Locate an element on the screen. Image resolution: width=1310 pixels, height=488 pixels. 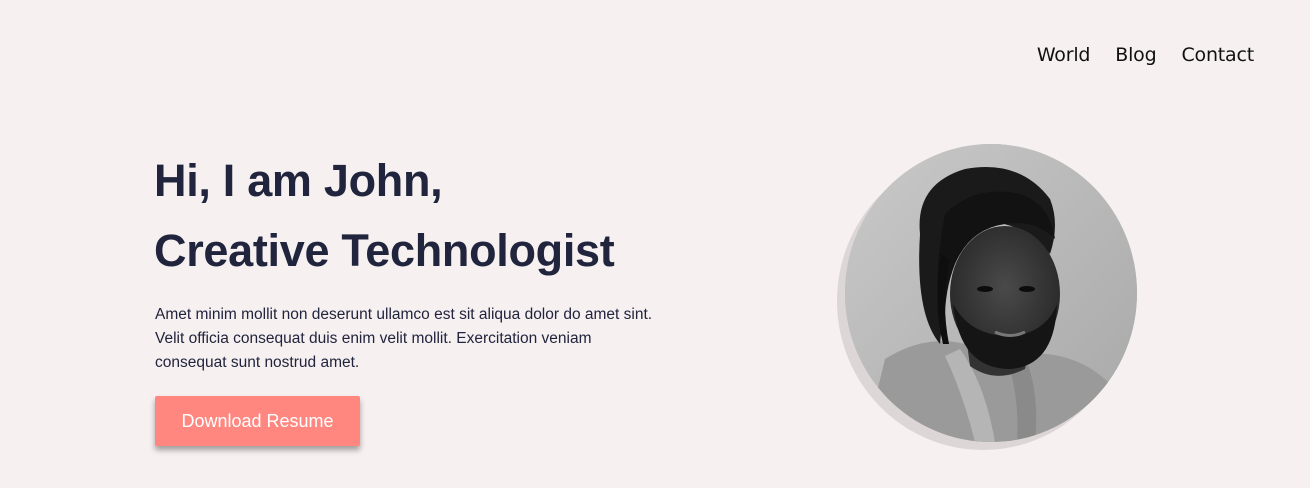
avatar-photo is located at coordinates (991, 293).